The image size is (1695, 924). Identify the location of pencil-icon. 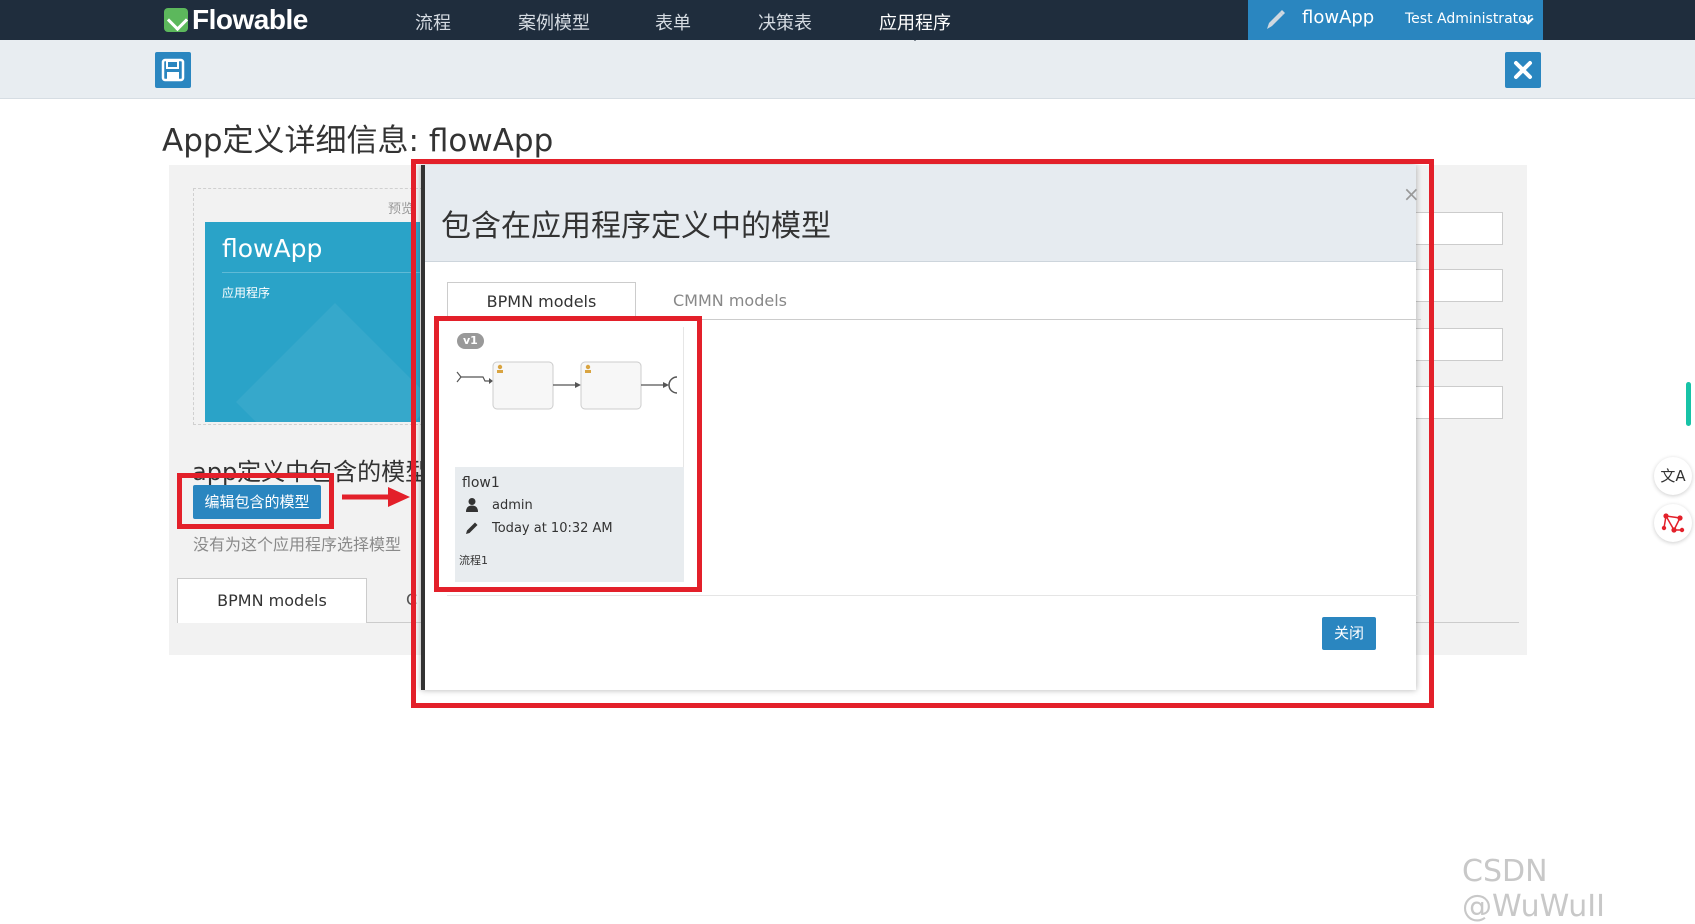
(1276, 19).